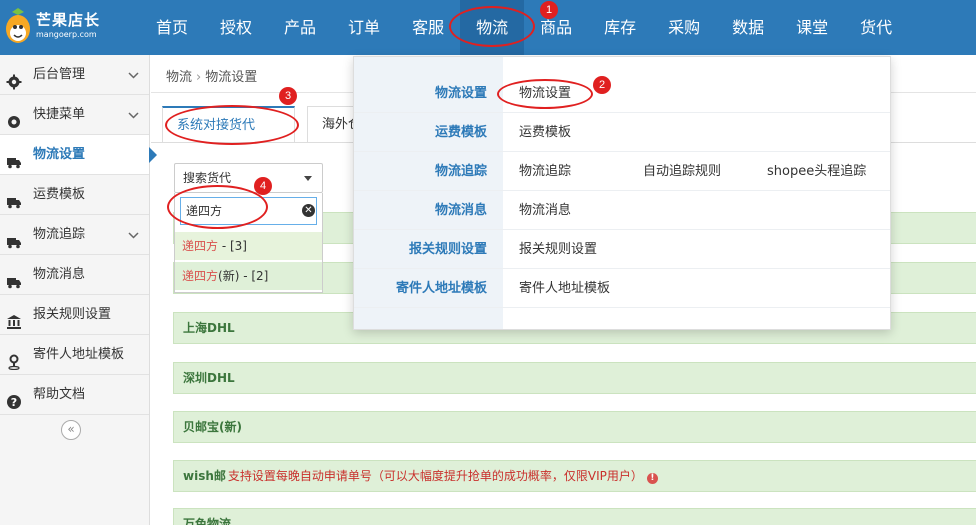 The image size is (976, 525). Describe the element at coordinates (622, 93) in the screenshot. I see `mega-menu-row: 物流设置 物流设置` at that location.